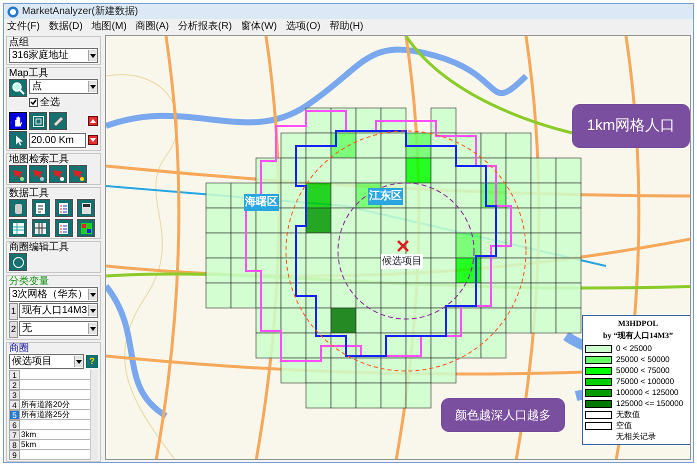  I want to click on legend-label: 0 < 25000, so click(634, 348).